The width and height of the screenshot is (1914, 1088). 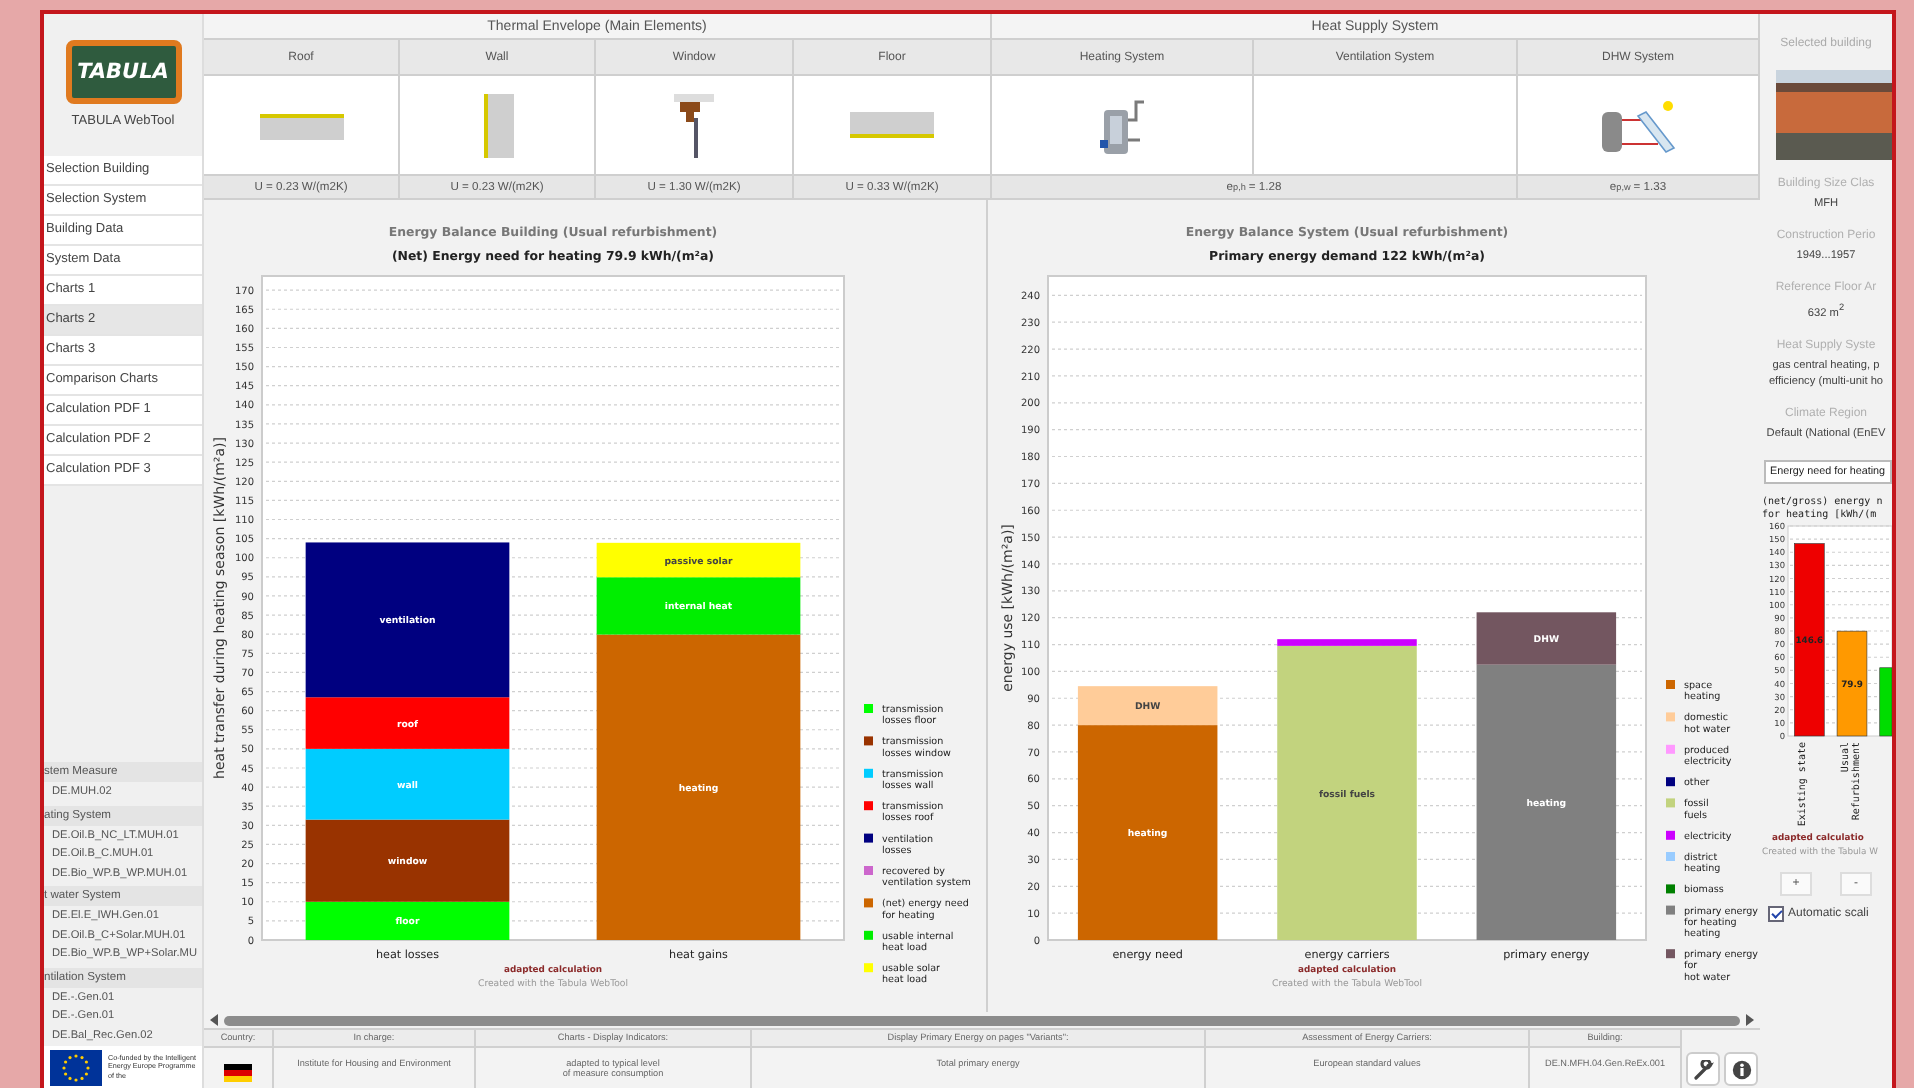 What do you see at coordinates (1638, 125) in the screenshot?
I see `solar-water-heater-icon` at bounding box center [1638, 125].